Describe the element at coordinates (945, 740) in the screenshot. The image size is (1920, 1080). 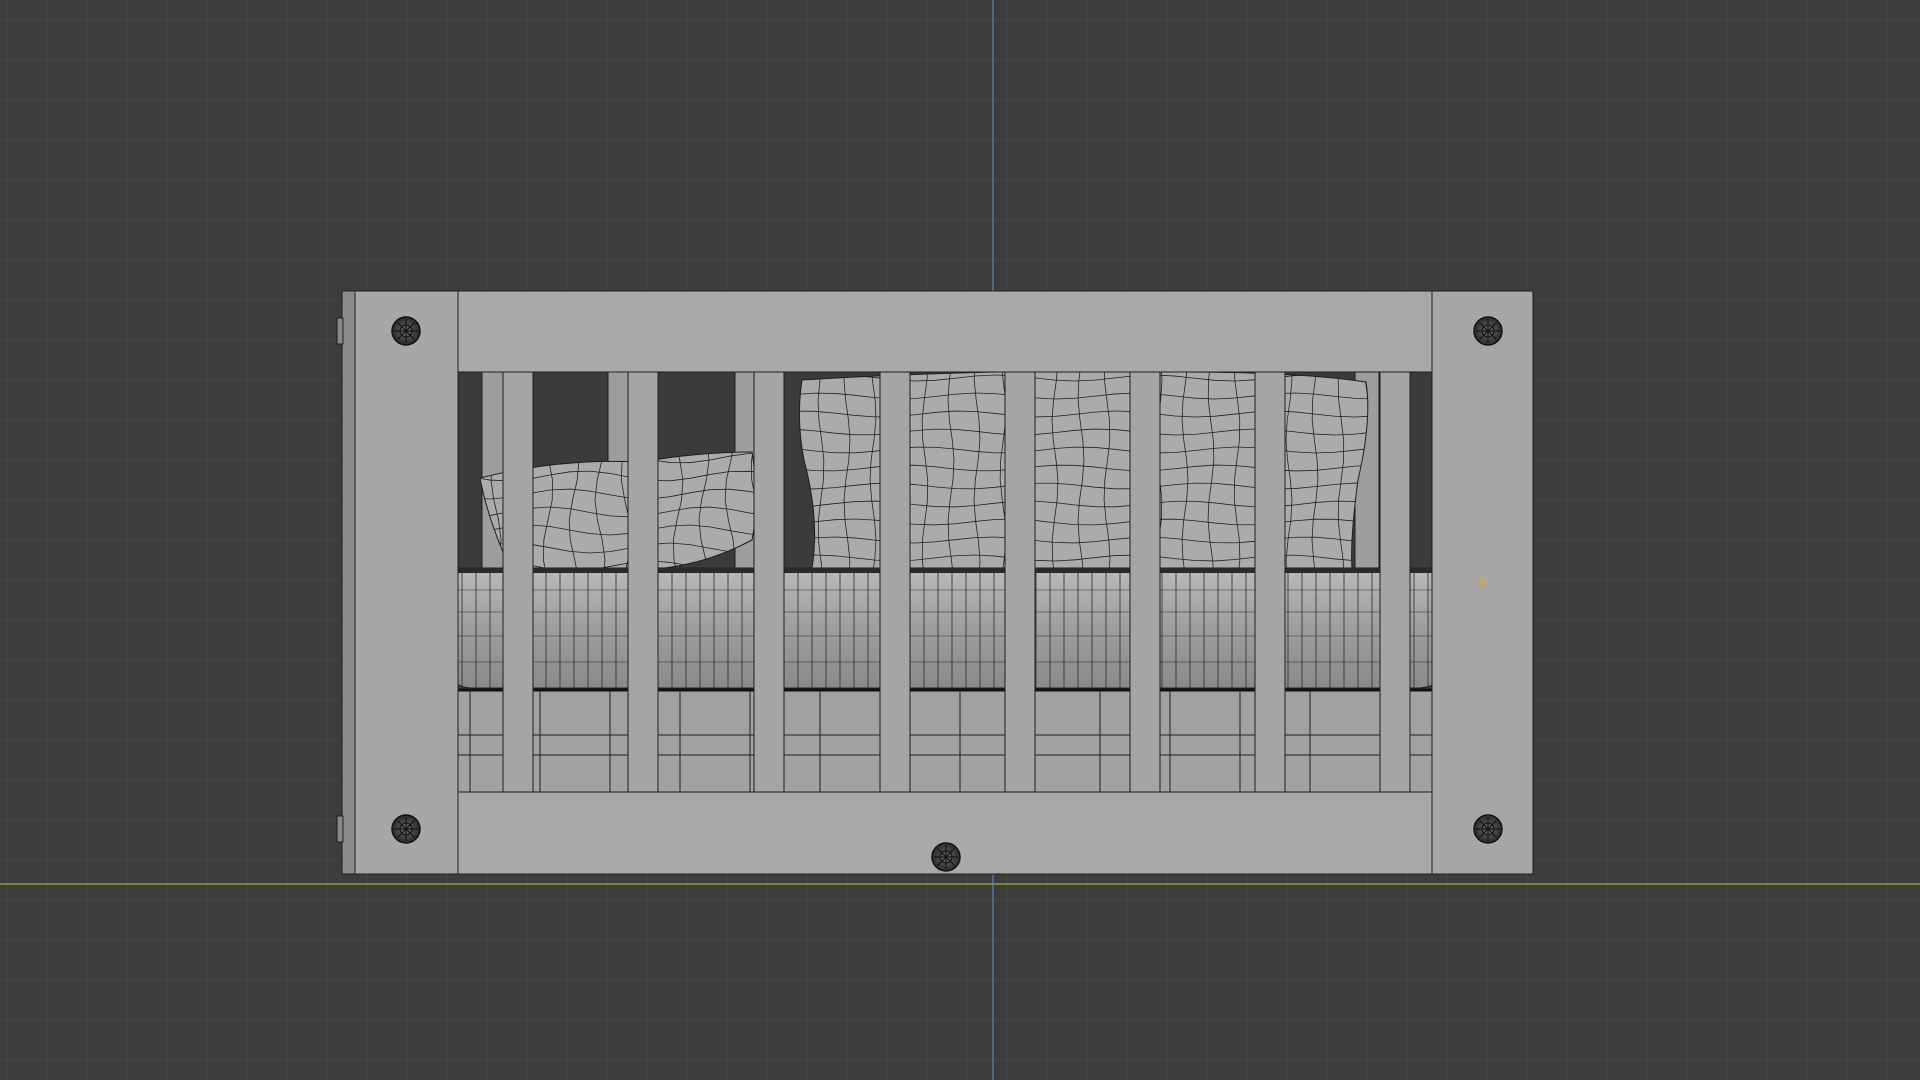
I see `mattress-support` at that location.